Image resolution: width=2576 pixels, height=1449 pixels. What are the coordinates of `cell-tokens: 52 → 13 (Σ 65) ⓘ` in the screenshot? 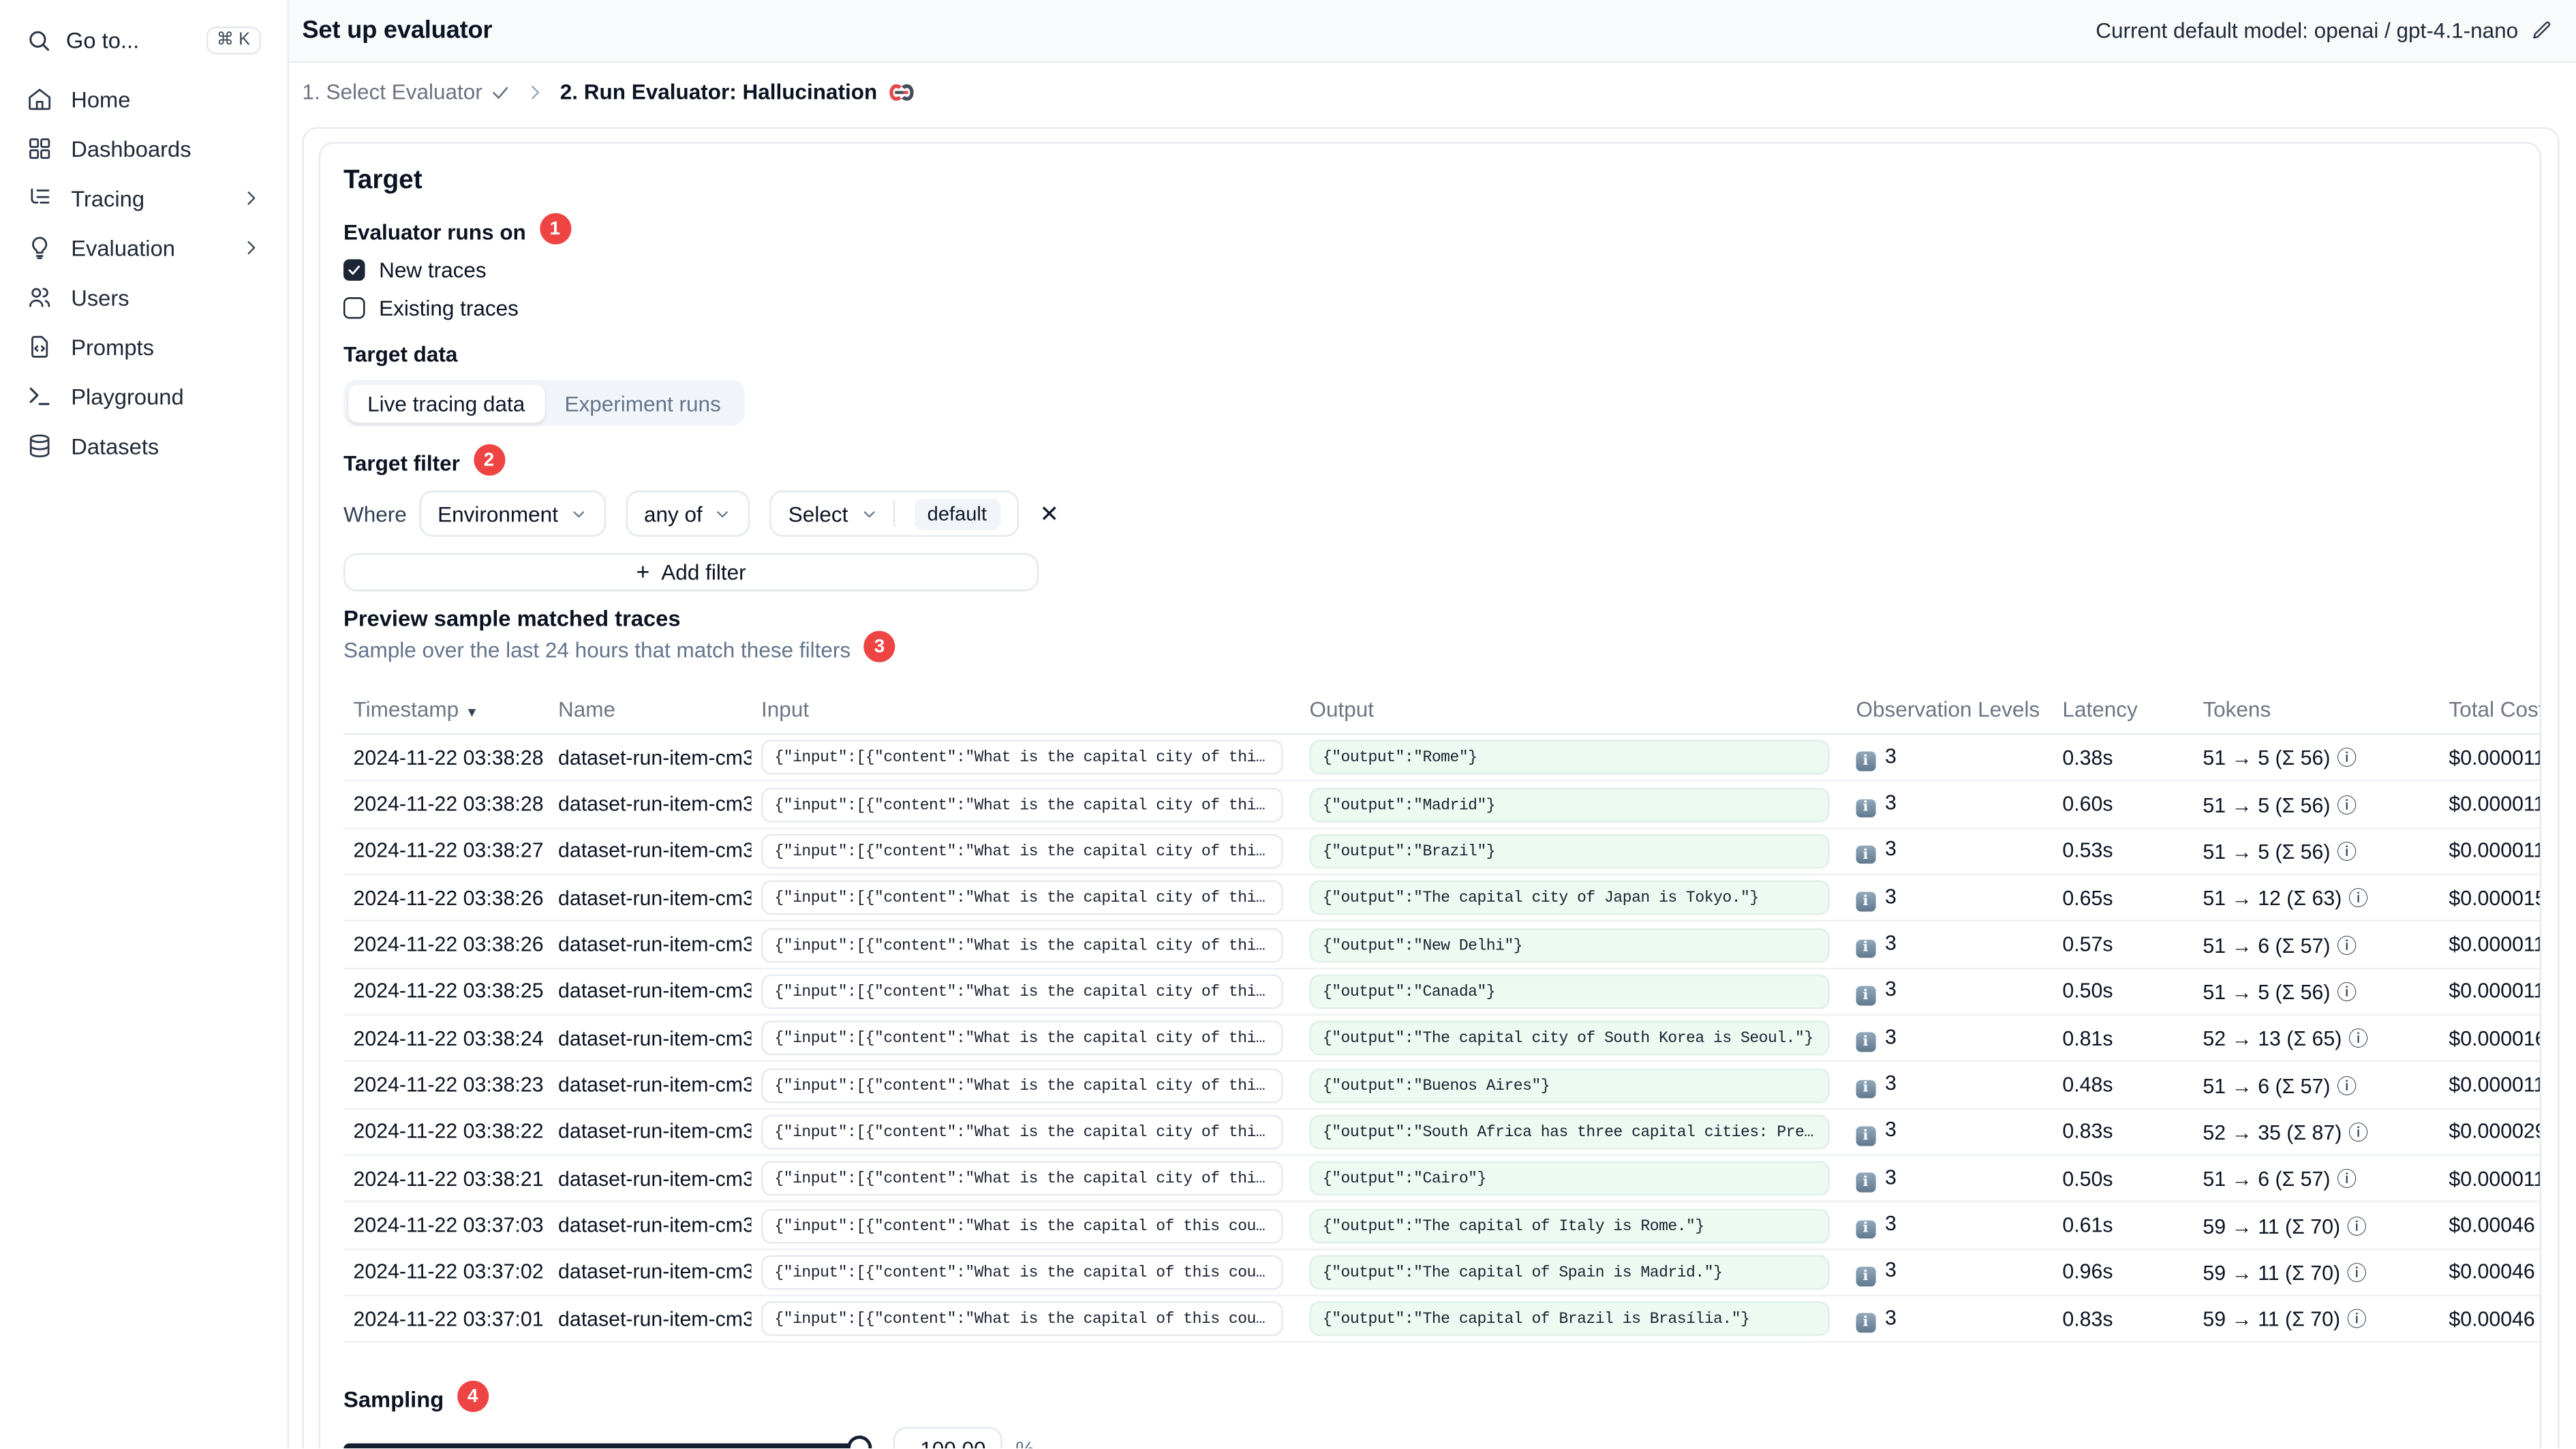 It's located at (2286, 1039).